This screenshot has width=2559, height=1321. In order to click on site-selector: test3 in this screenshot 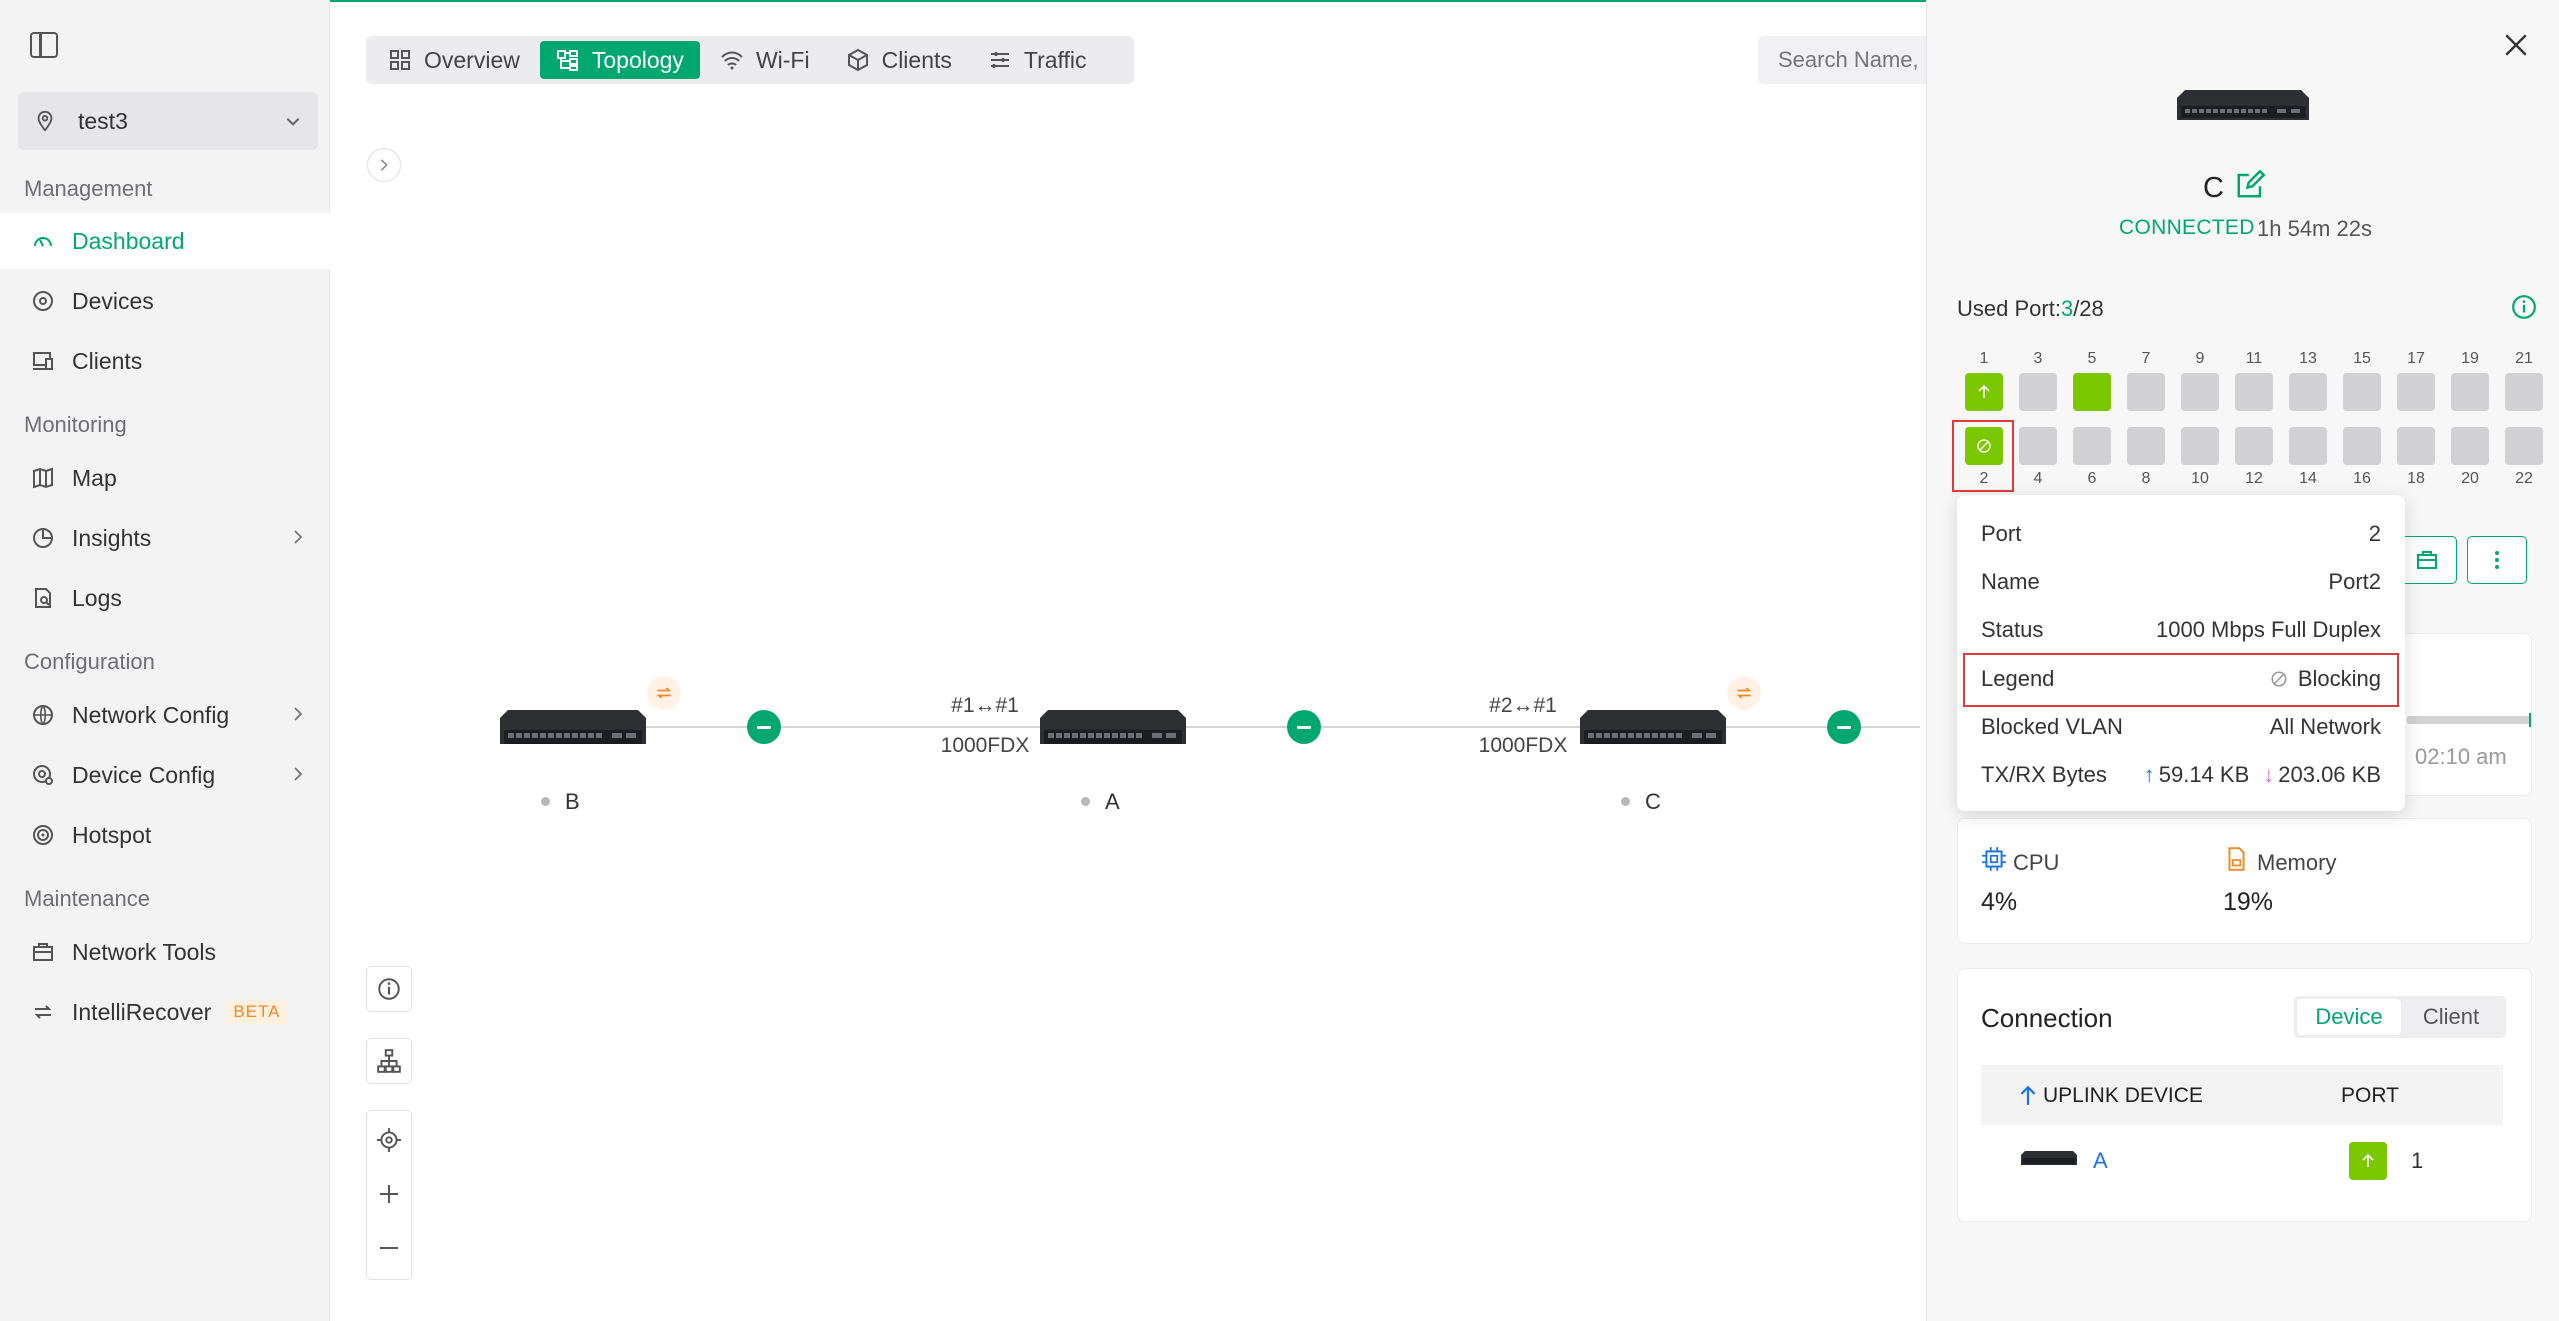, I will do `click(168, 121)`.